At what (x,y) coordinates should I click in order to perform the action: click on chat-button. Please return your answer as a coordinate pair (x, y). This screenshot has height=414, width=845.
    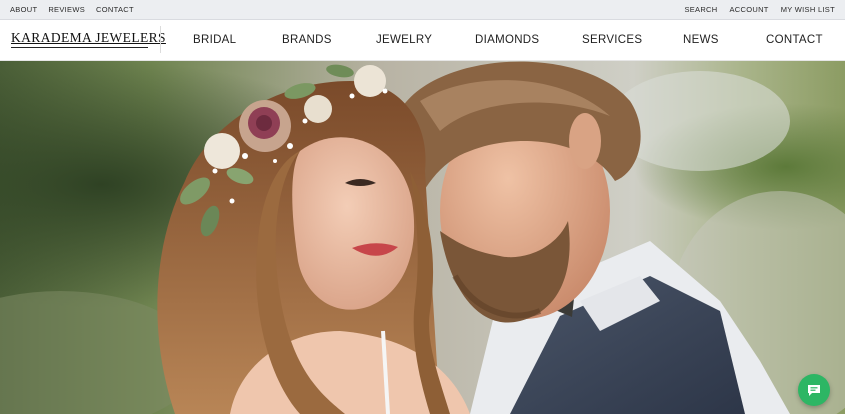
    Looking at the image, I should click on (814, 390).